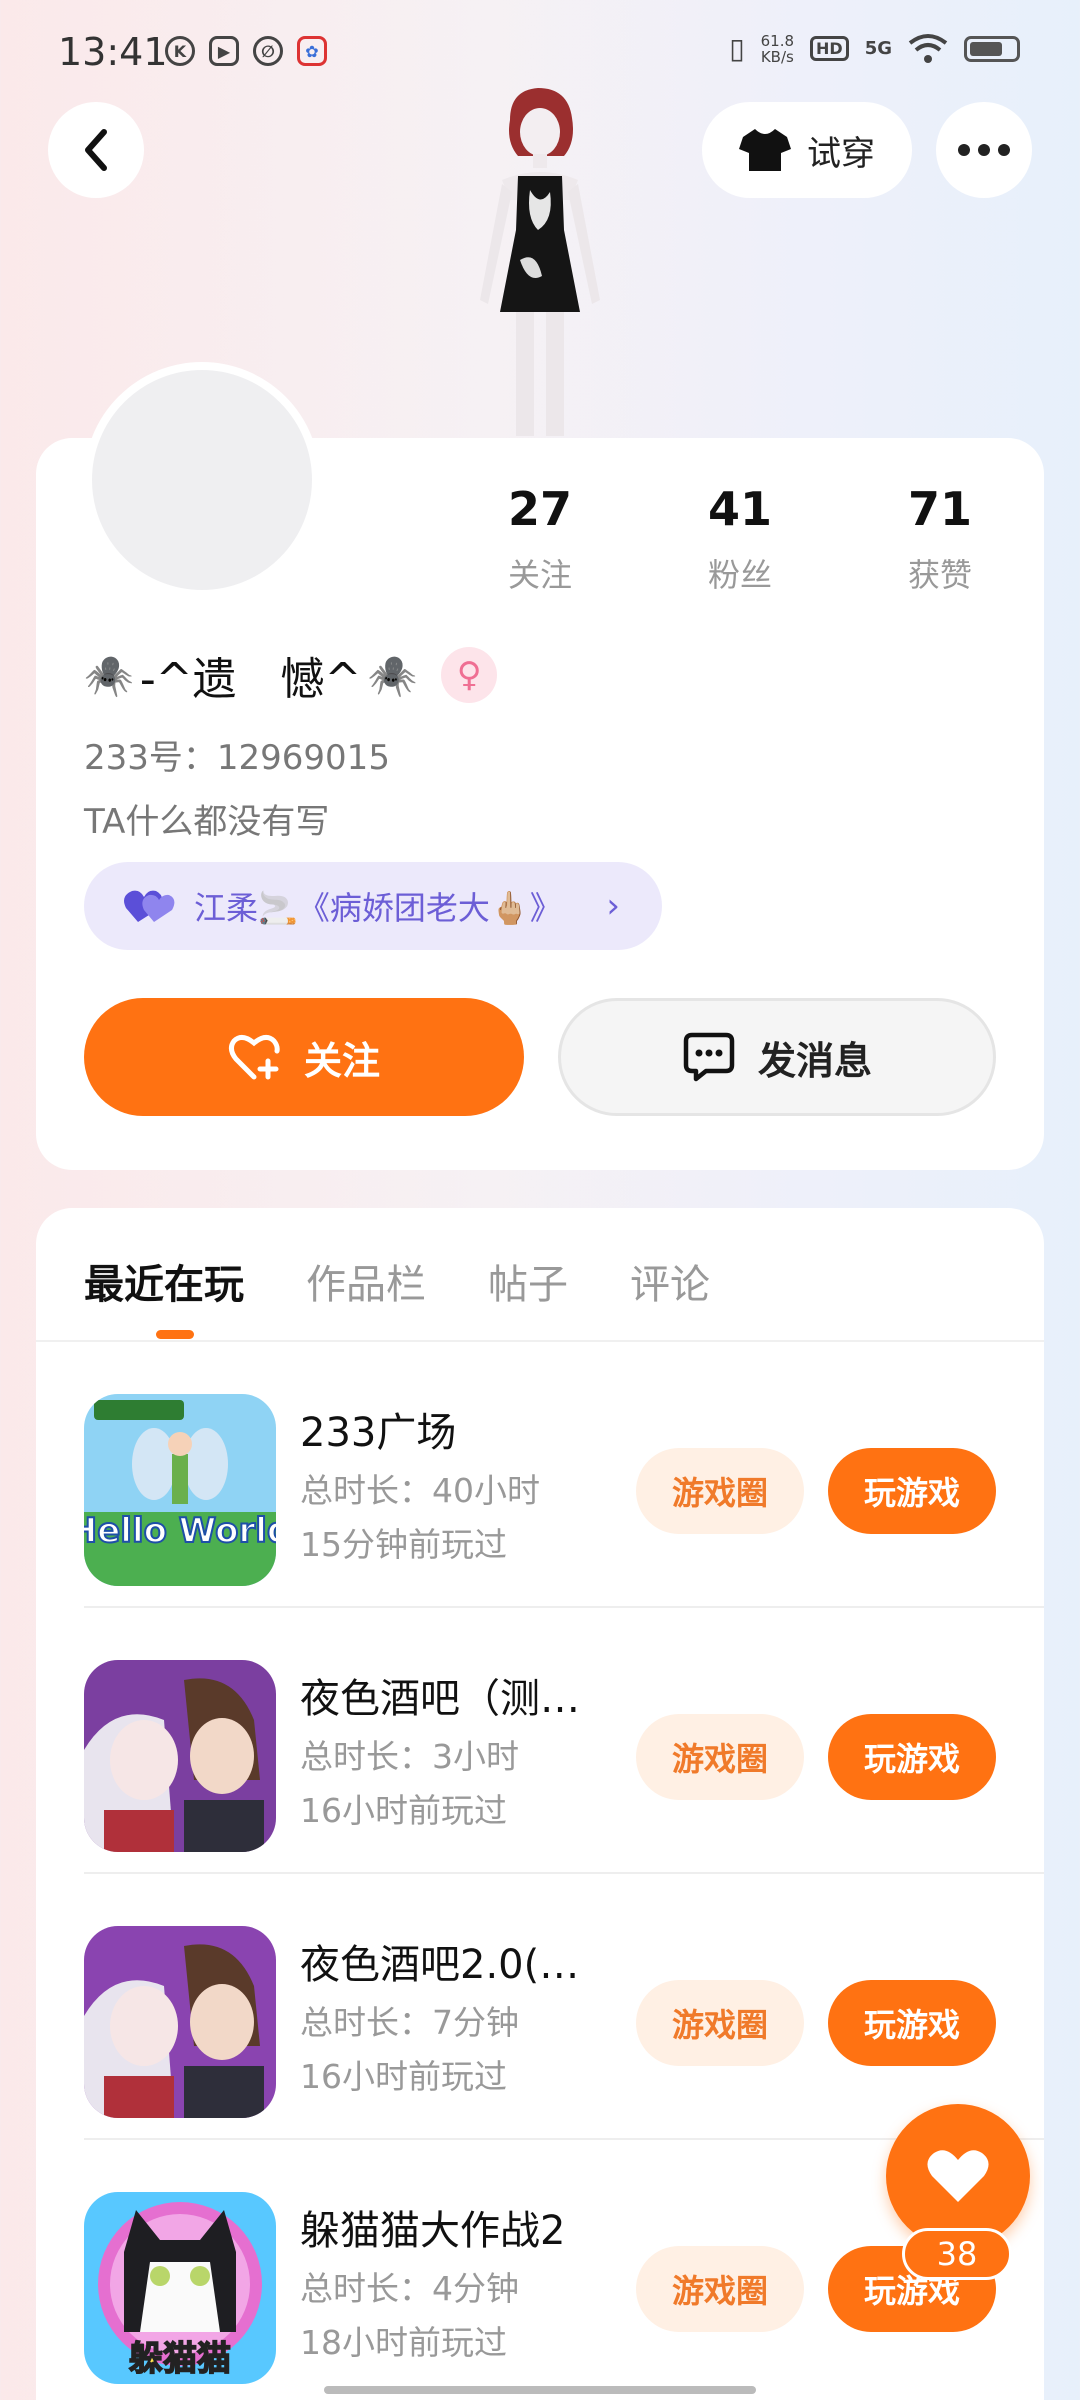 Image resolution: width=1080 pixels, height=2400 pixels. What do you see at coordinates (180, 1531) in the screenshot?
I see `game-icon-caption: Hello World` at bounding box center [180, 1531].